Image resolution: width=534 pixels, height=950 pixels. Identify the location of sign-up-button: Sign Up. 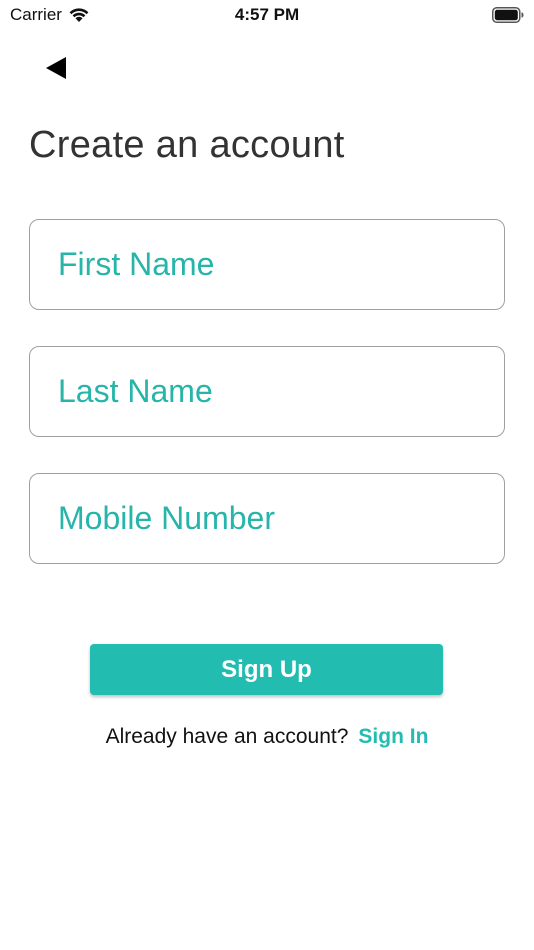
(266, 669).